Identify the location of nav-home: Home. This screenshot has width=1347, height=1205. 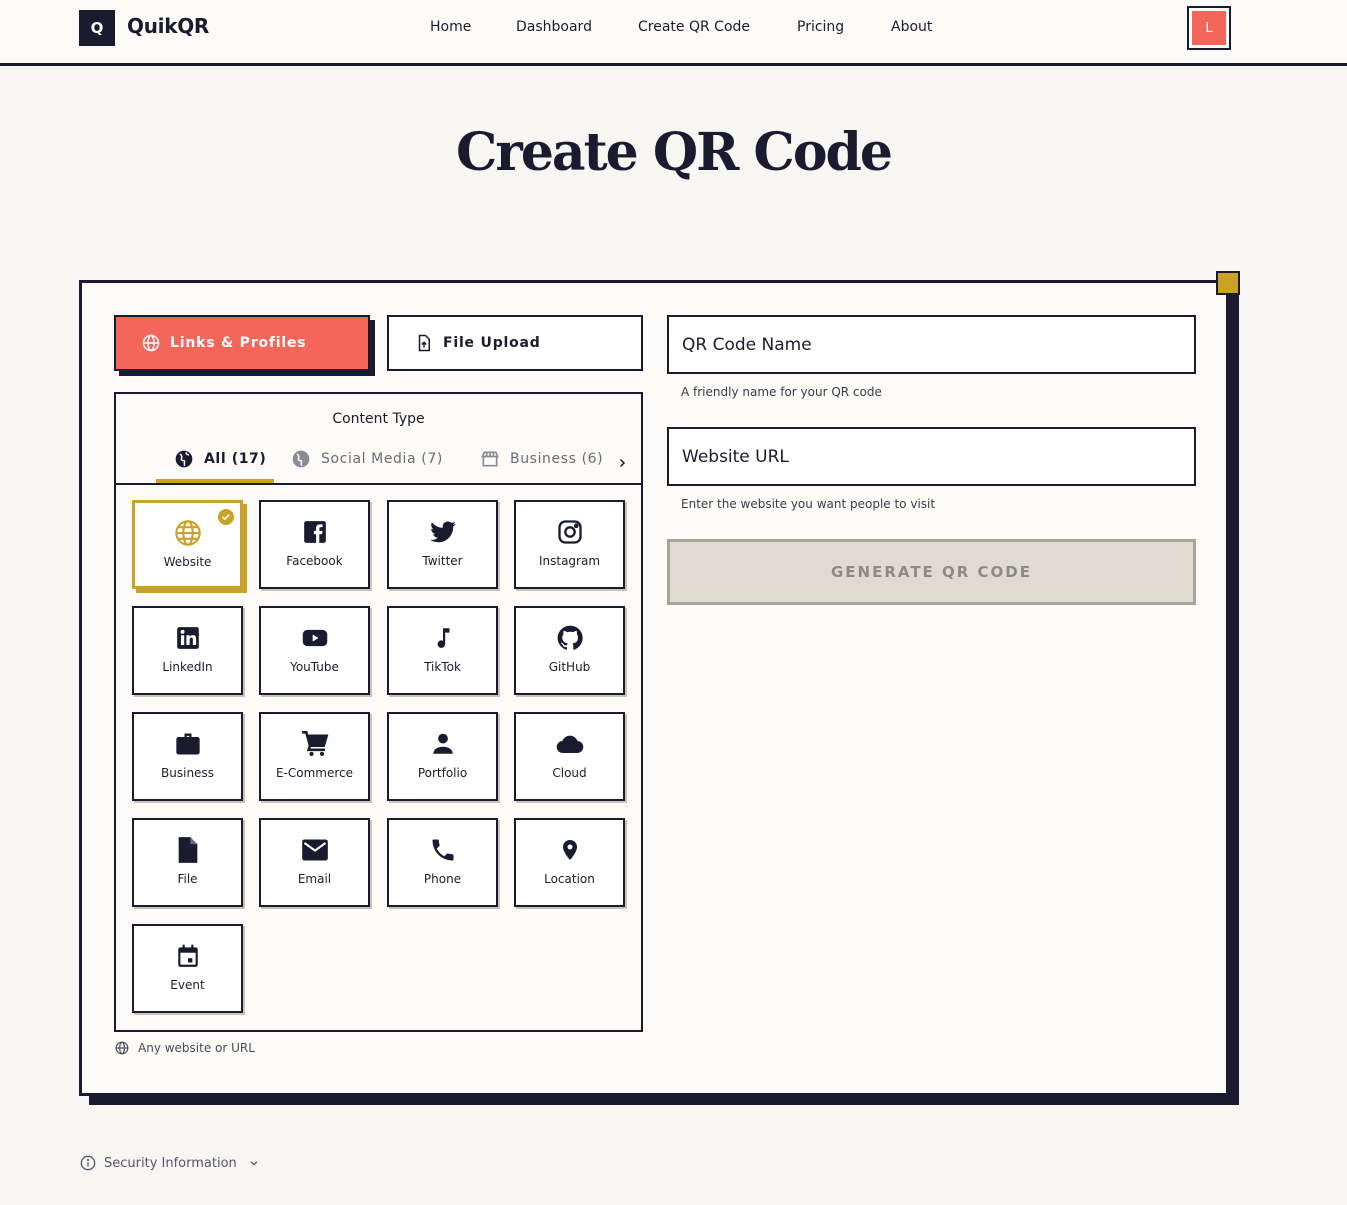
(450, 27).